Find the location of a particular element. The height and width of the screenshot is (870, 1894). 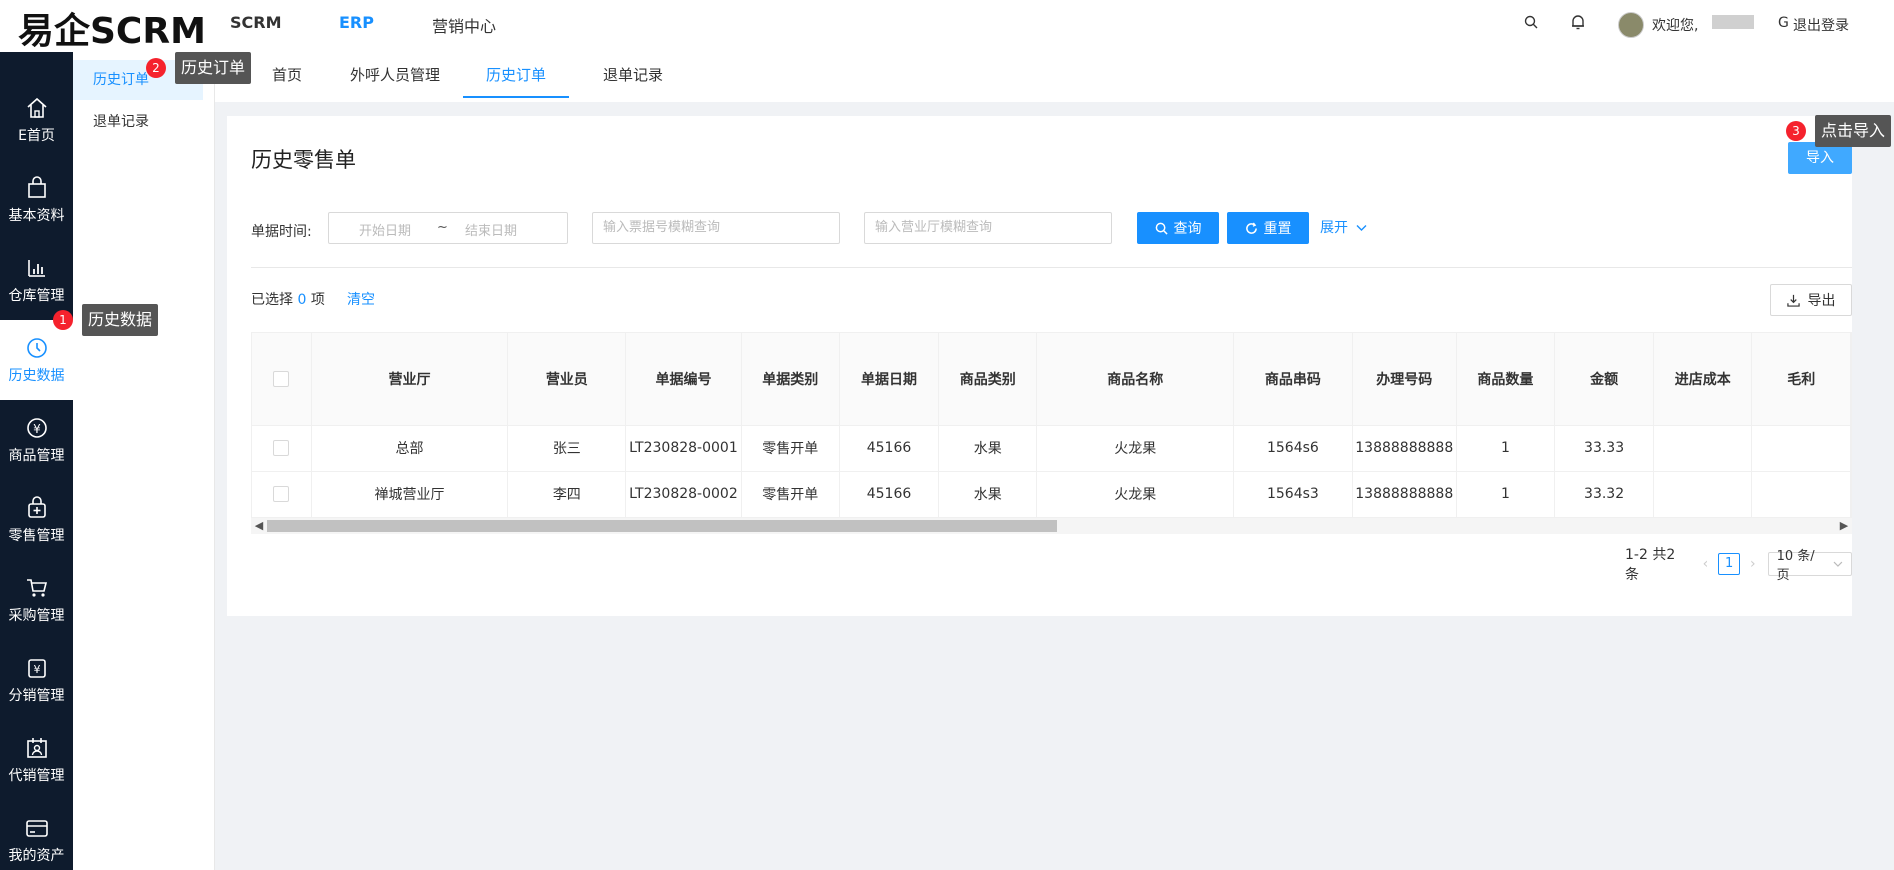

select-all-cell is located at coordinates (282, 379).